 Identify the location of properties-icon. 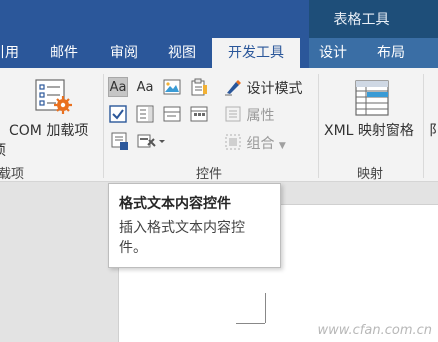
(233, 114).